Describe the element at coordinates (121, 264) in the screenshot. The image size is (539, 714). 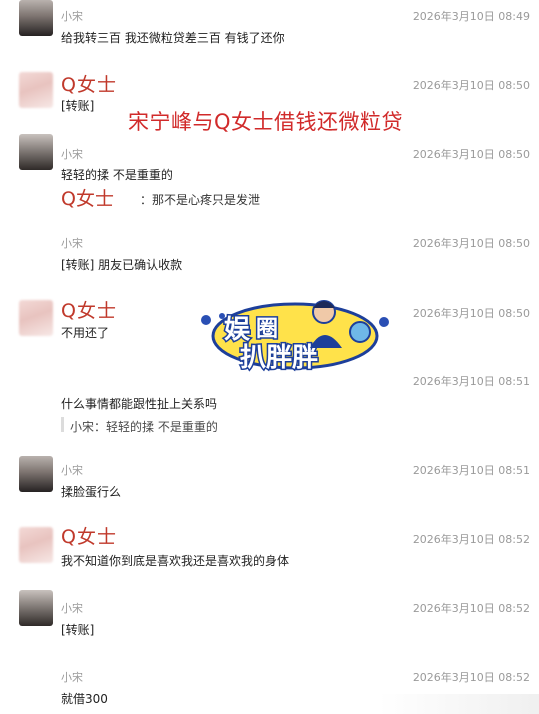
I see `transfer-message: [转账] 朋友已确认收款` at that location.